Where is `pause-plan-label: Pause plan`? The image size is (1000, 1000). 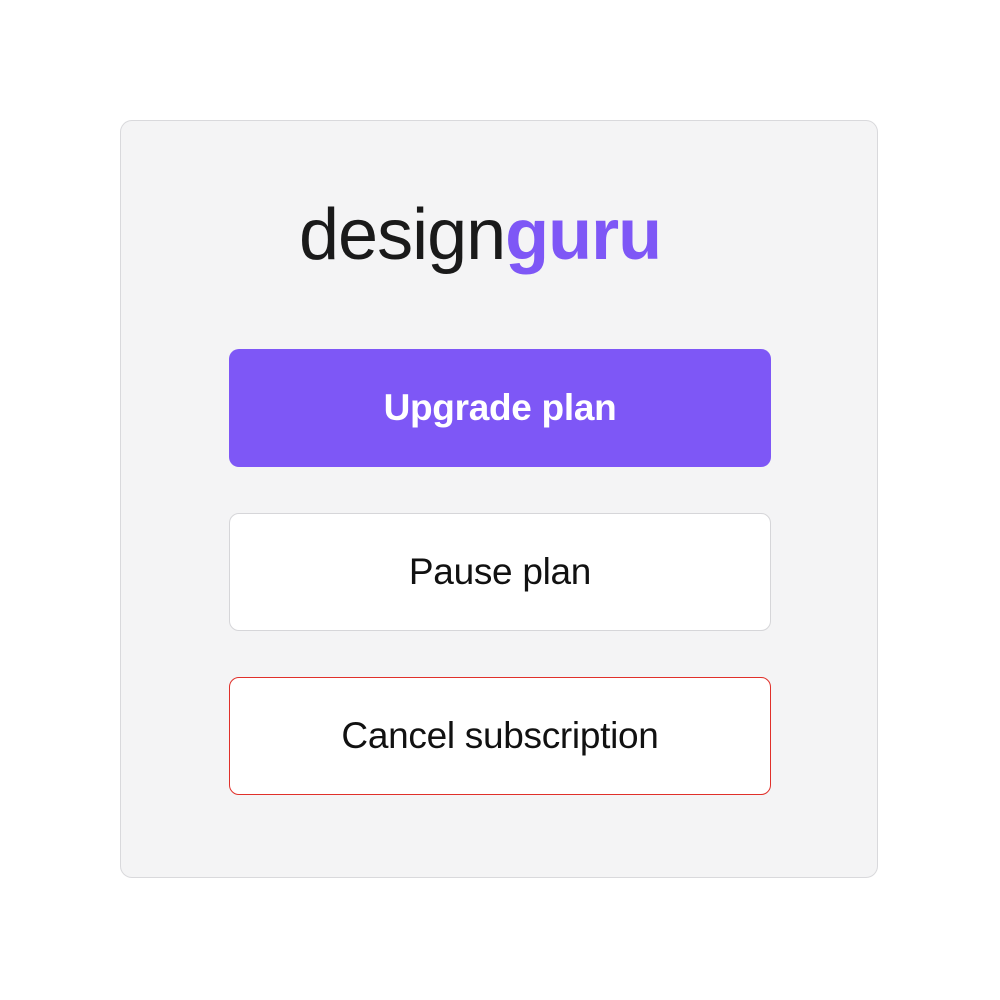 pause-plan-label: Pause plan is located at coordinates (500, 571).